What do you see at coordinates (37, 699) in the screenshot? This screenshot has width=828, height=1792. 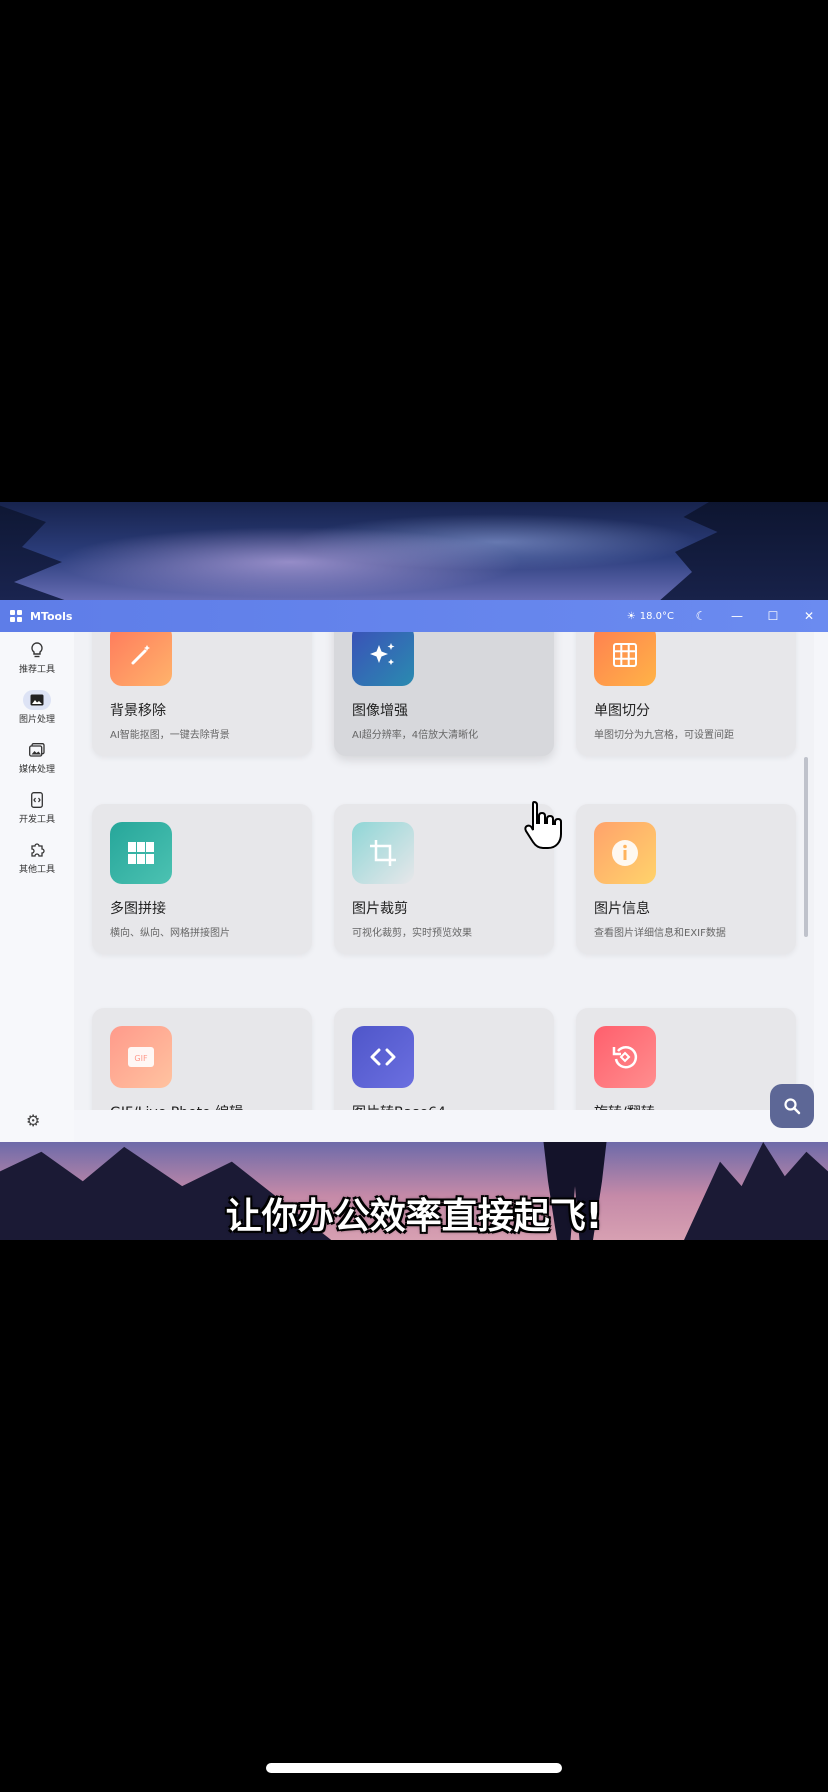 I see `image-icon` at bounding box center [37, 699].